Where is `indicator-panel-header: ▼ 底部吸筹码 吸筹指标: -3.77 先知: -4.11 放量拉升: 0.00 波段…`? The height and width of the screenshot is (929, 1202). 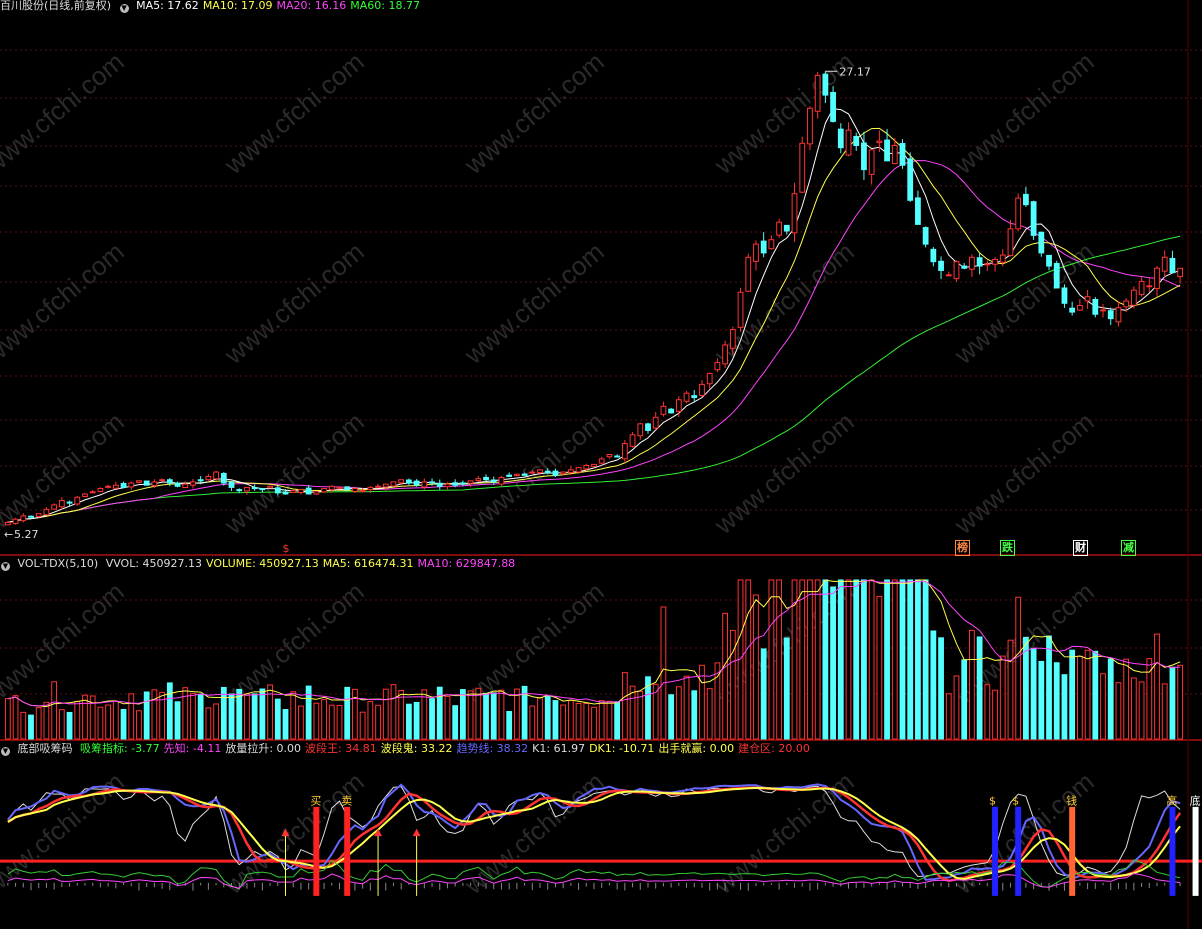 indicator-panel-header: ▼ 底部吸筹码 吸筹指标: -3.77 先知: -4.11 放量拉升: 0.00 波段… is located at coordinates (409, 749).